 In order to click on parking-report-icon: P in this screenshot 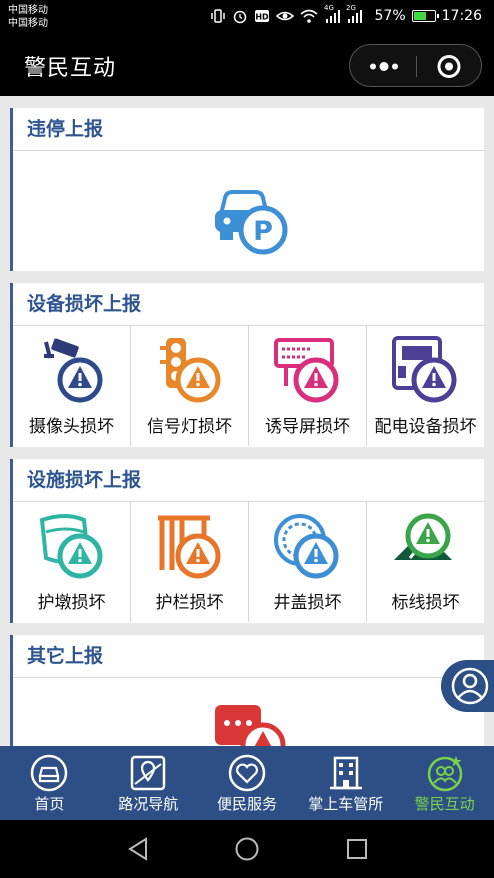, I will do `click(250, 219)`.